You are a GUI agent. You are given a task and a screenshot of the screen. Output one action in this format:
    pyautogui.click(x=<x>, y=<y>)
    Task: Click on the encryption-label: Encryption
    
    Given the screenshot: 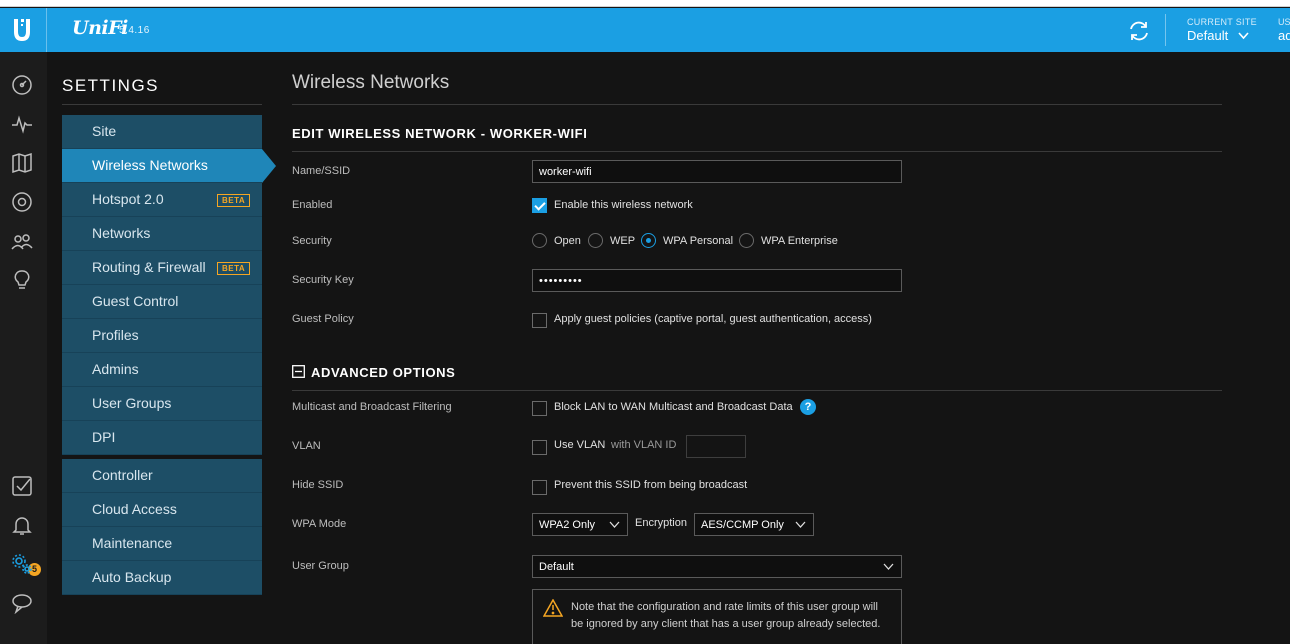 What is the action you would take?
    pyautogui.click(x=661, y=523)
    